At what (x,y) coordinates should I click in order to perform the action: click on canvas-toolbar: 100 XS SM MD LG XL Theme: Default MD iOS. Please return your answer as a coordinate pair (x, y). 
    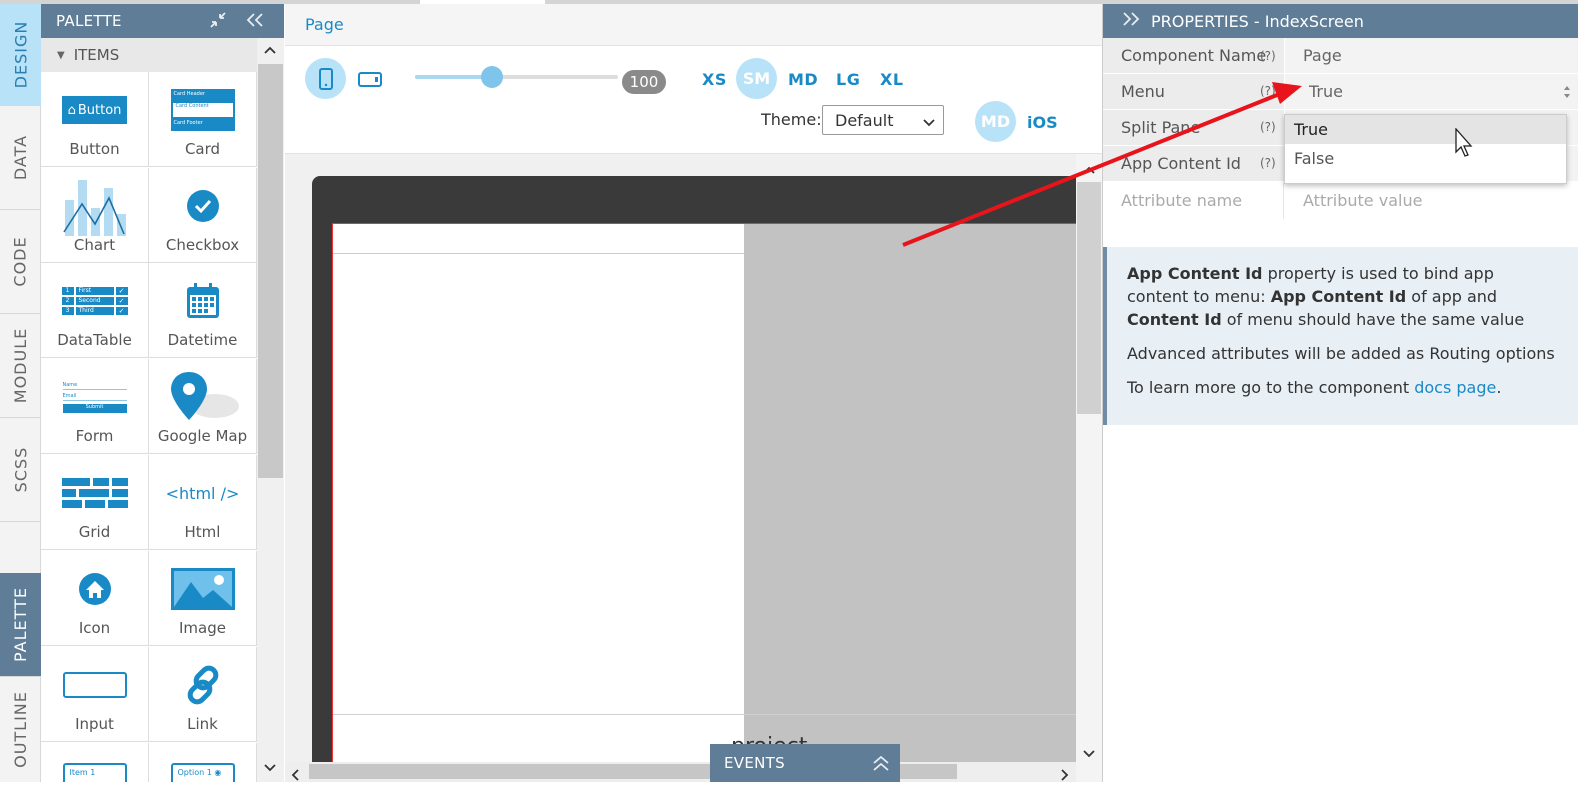
    Looking at the image, I should click on (693, 100).